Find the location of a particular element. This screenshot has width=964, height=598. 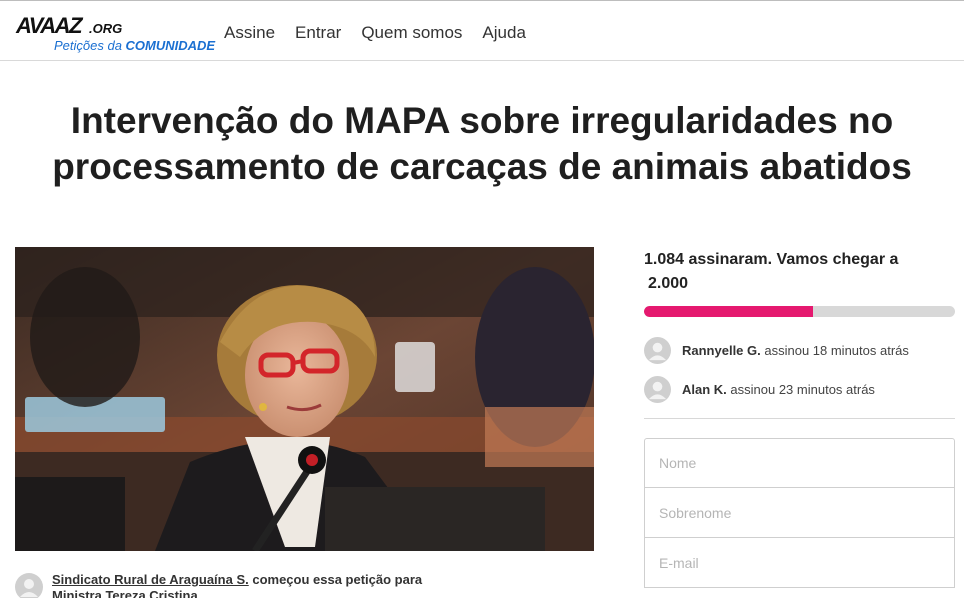

signature-goal: 2.000 is located at coordinates (668, 283).